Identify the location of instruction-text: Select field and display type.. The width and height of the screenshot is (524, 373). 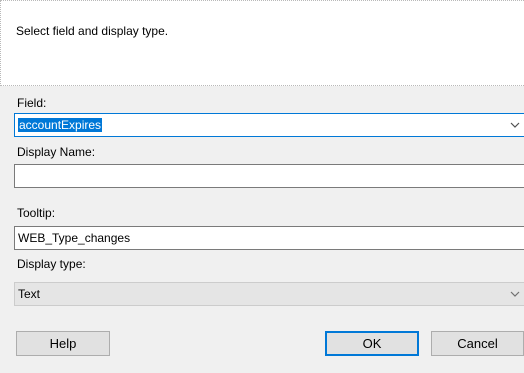
(92, 31).